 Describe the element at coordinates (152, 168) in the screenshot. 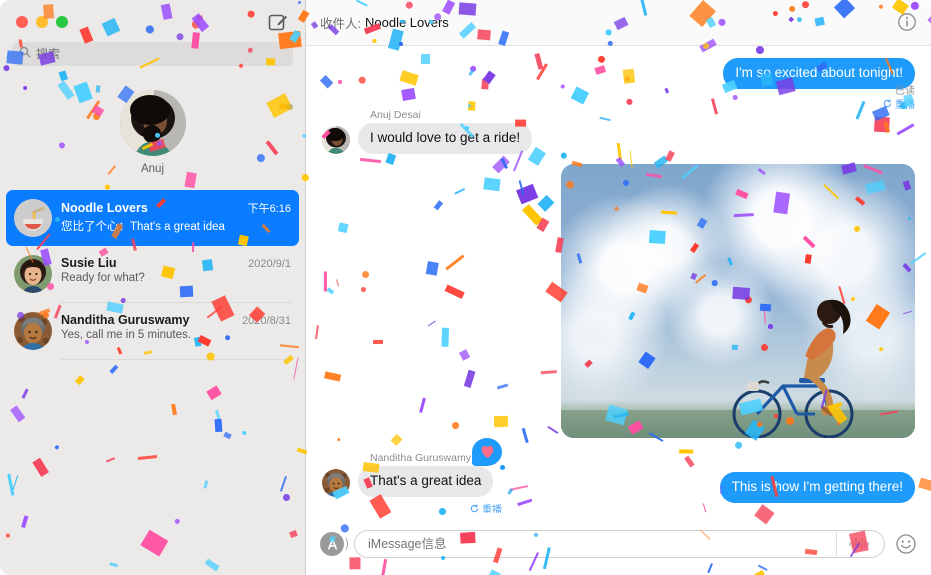

I see `pinned-name: Anuj` at that location.